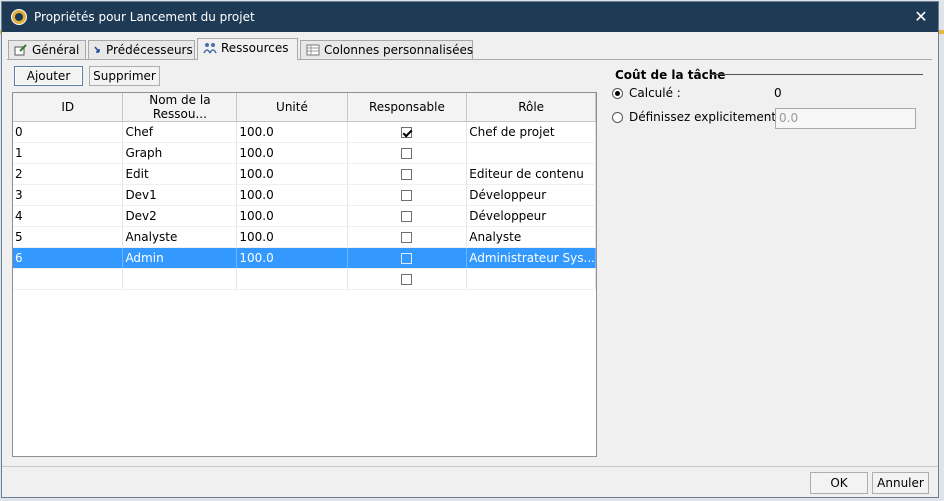 The image size is (944, 501). Describe the element at coordinates (407, 107) in the screenshot. I see `column-header-responsible: Responsable` at that location.